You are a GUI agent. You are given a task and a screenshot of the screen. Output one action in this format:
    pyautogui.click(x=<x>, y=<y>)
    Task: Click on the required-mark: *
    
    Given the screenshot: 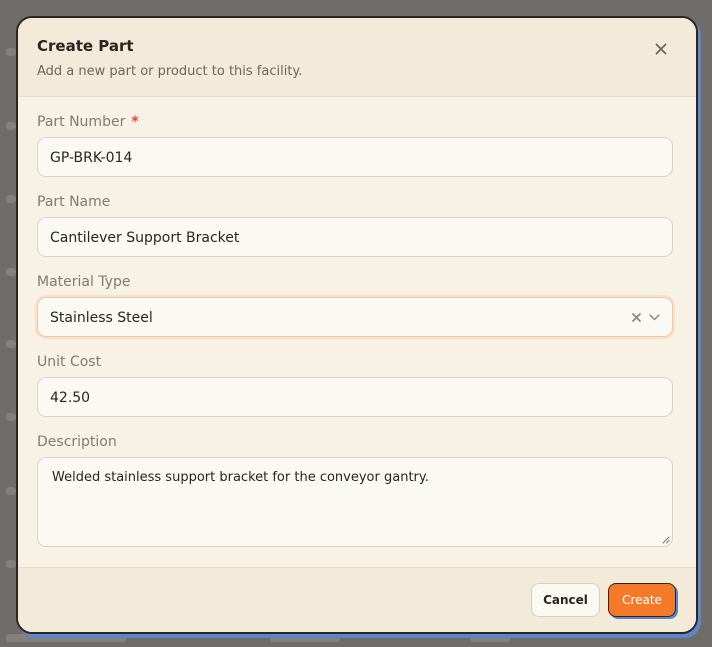 What is the action you would take?
    pyautogui.click(x=135, y=122)
    